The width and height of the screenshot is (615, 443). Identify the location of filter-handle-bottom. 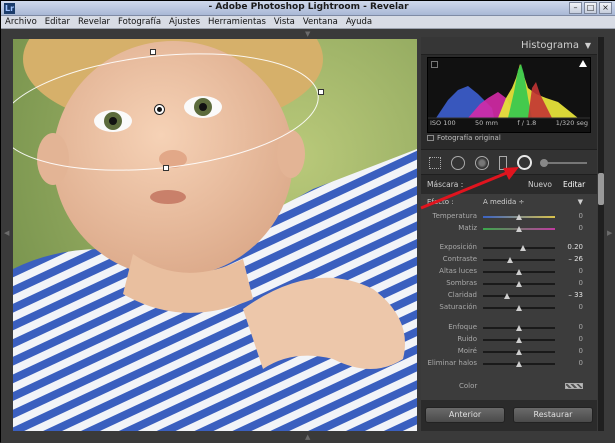
(166, 168).